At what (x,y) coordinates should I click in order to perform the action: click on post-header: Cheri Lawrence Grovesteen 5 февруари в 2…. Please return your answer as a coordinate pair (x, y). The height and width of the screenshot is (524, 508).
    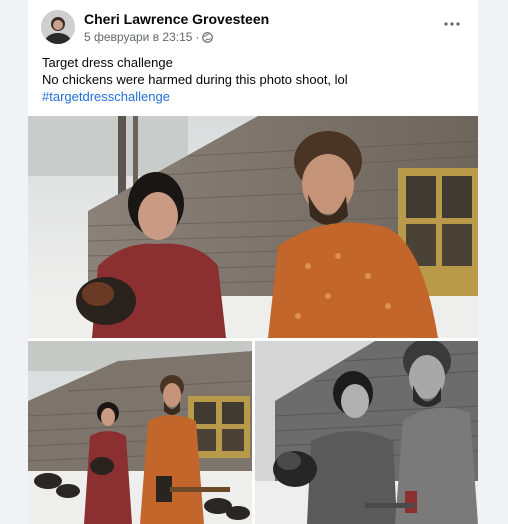
    Looking at the image, I should click on (253, 25).